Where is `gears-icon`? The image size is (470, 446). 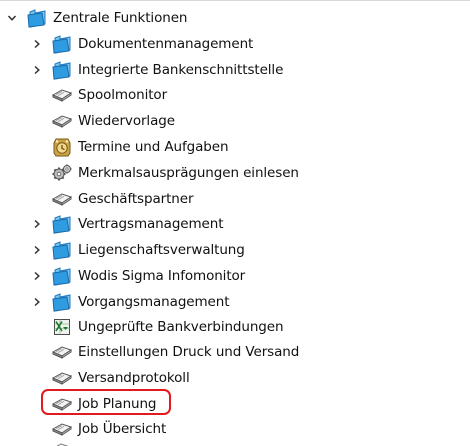 gears-icon is located at coordinates (62, 173).